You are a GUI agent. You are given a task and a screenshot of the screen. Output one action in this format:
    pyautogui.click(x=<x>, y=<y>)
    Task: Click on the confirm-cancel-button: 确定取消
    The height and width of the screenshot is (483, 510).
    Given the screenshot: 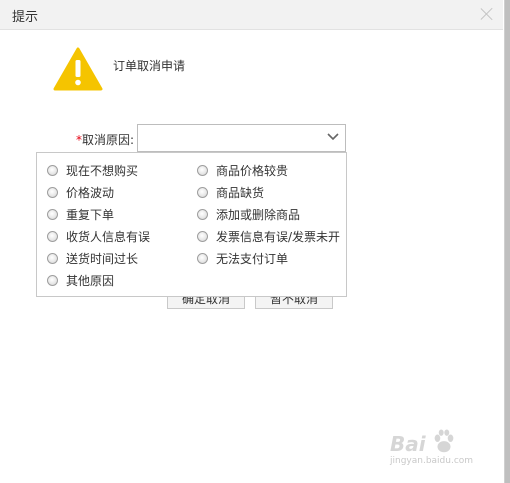 What is the action you would take?
    pyautogui.click(x=206, y=302)
    